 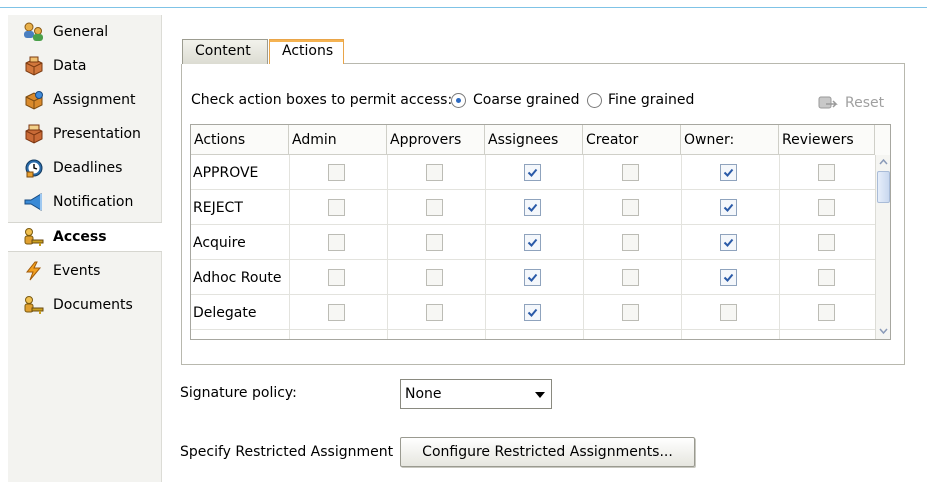 I want to click on sidebar-item-label: Assignment, so click(x=94, y=100).